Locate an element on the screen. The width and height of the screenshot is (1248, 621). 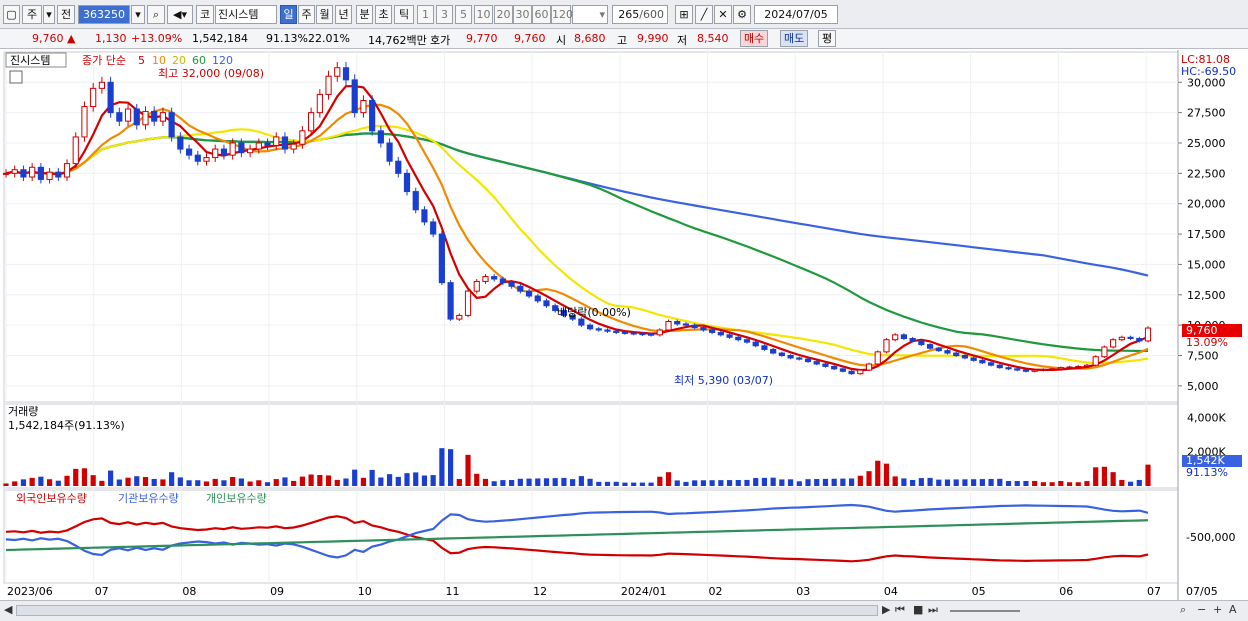
zoom-slider is located at coordinates (985, 611).